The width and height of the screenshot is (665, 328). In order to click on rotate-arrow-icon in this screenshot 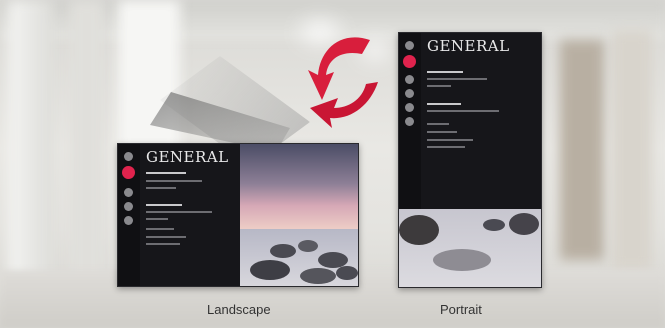, I will do `click(343, 82)`.